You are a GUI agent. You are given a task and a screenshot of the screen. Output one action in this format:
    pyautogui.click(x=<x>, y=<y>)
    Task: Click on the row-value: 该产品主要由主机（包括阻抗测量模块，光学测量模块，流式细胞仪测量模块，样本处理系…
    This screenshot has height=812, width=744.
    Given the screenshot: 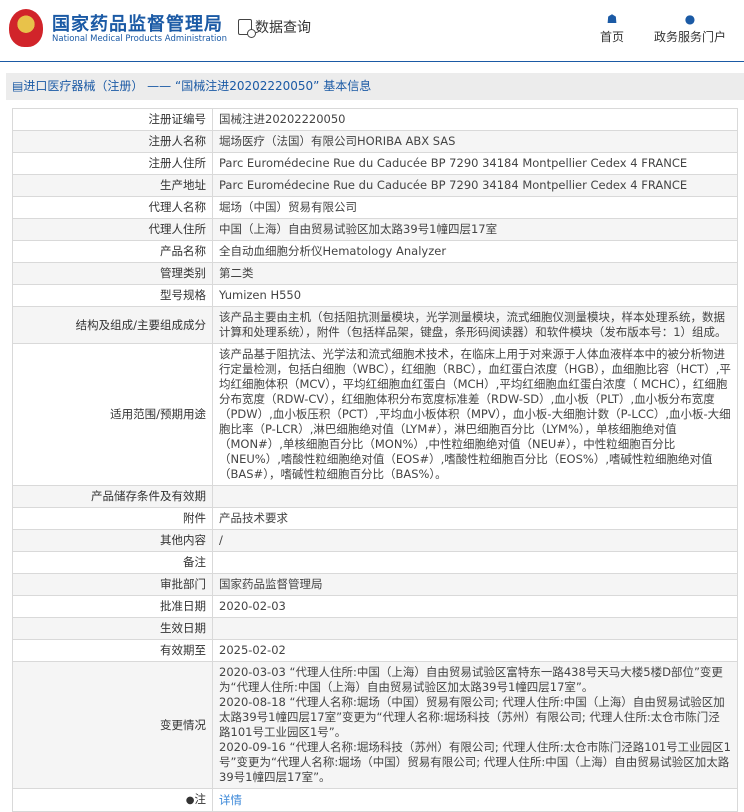 What is the action you would take?
    pyautogui.click(x=475, y=325)
    